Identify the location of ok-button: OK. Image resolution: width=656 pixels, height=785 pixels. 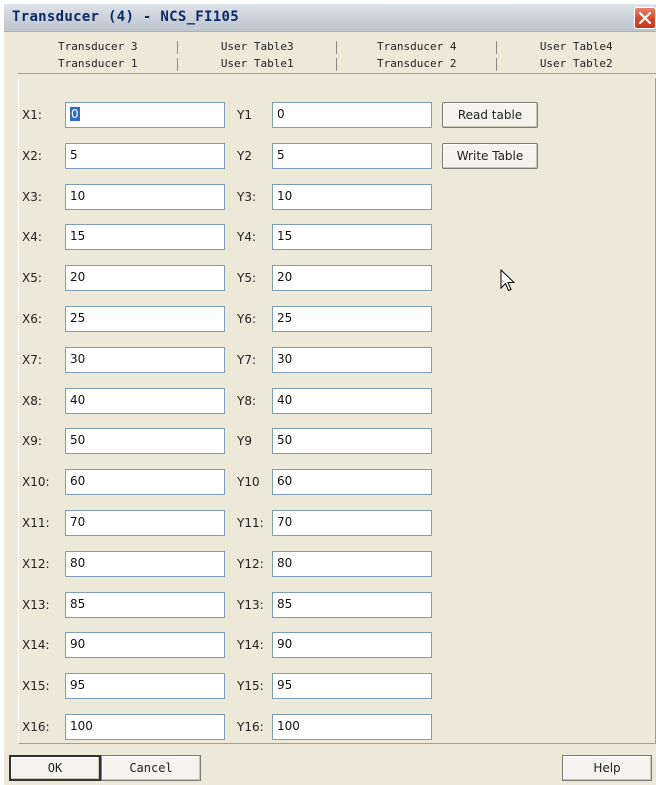
(55, 768).